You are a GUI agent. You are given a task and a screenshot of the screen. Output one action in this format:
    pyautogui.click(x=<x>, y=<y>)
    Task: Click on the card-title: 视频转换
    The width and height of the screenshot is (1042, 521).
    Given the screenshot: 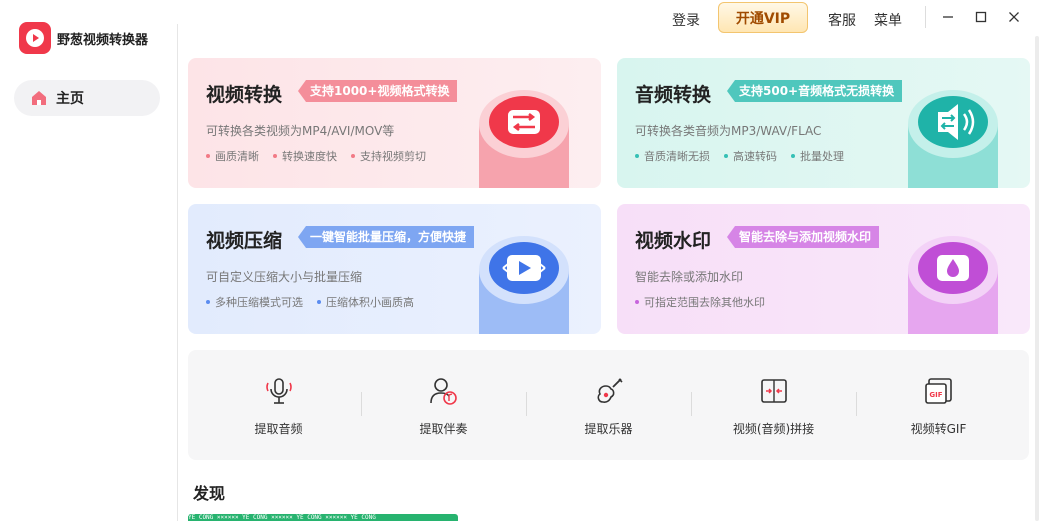 What is the action you would take?
    pyautogui.click(x=244, y=95)
    